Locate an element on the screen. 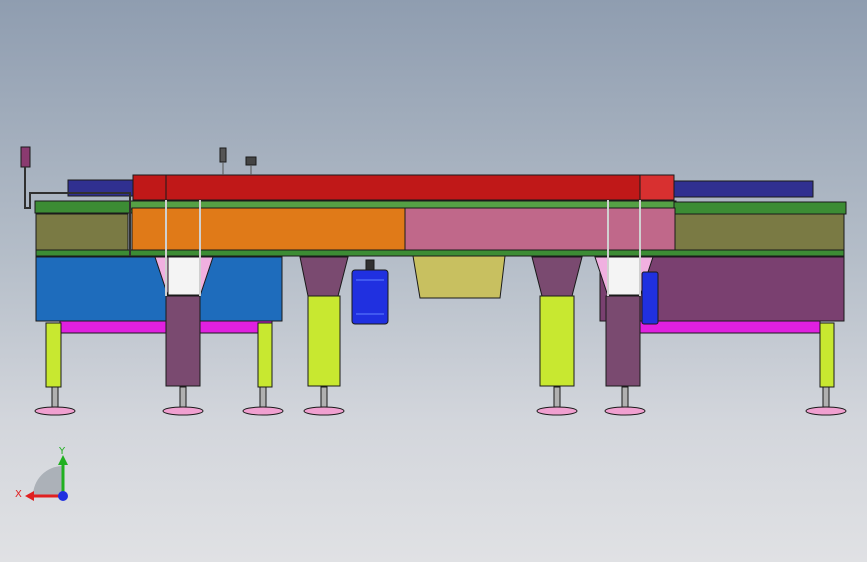 Image resolution: width=867 pixels, height=562 pixels. x-axis-label: X is located at coordinates (18, 494).